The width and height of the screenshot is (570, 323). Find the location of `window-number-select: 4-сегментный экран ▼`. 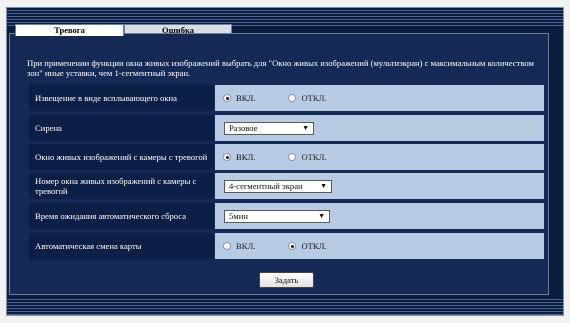

window-number-select: 4-сегментный экран ▼ is located at coordinates (278, 186).